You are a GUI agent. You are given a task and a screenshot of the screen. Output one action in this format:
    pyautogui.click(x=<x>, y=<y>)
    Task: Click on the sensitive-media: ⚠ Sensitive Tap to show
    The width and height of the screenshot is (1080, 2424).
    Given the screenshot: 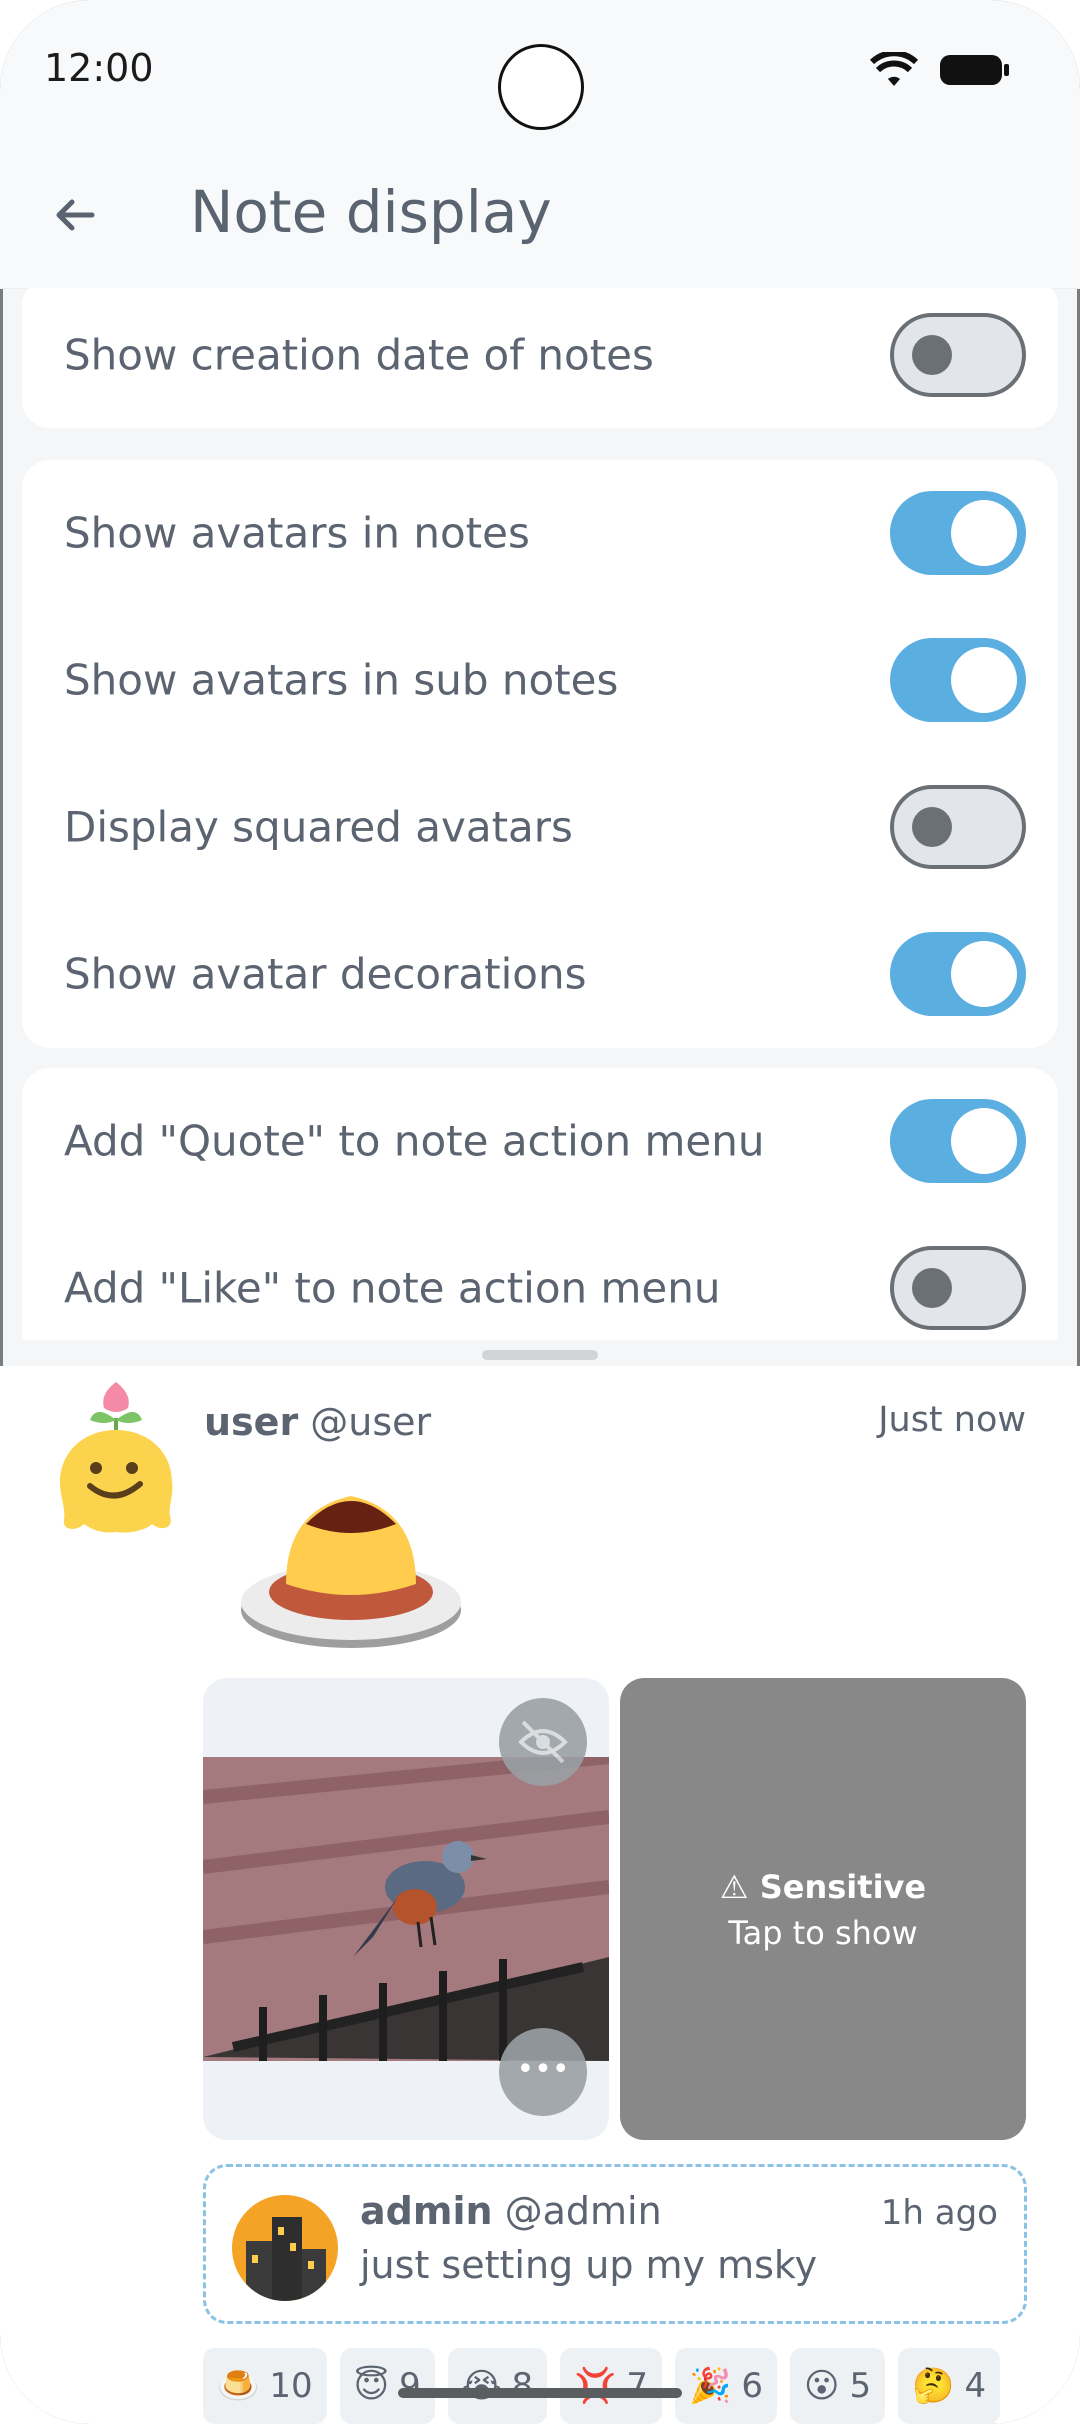 What is the action you would take?
    pyautogui.click(x=823, y=1909)
    